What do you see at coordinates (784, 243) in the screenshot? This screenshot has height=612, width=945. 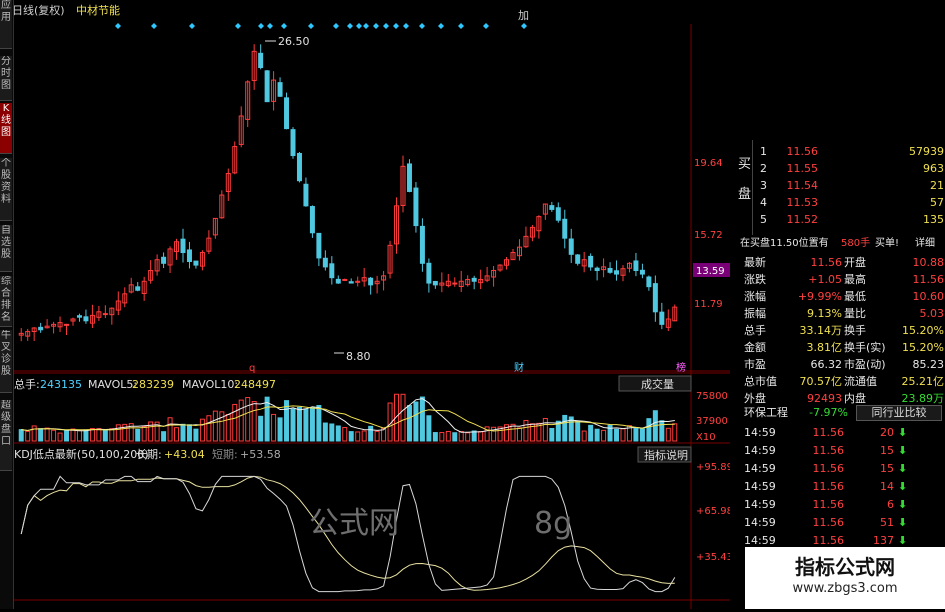 I see `ob-footer-text: 在买盘11.50位置有` at bounding box center [784, 243].